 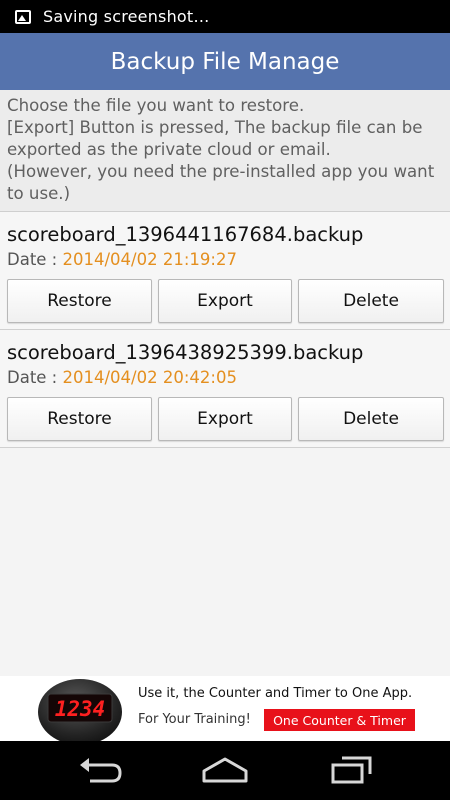 I want to click on home-icon, so click(x=225, y=770).